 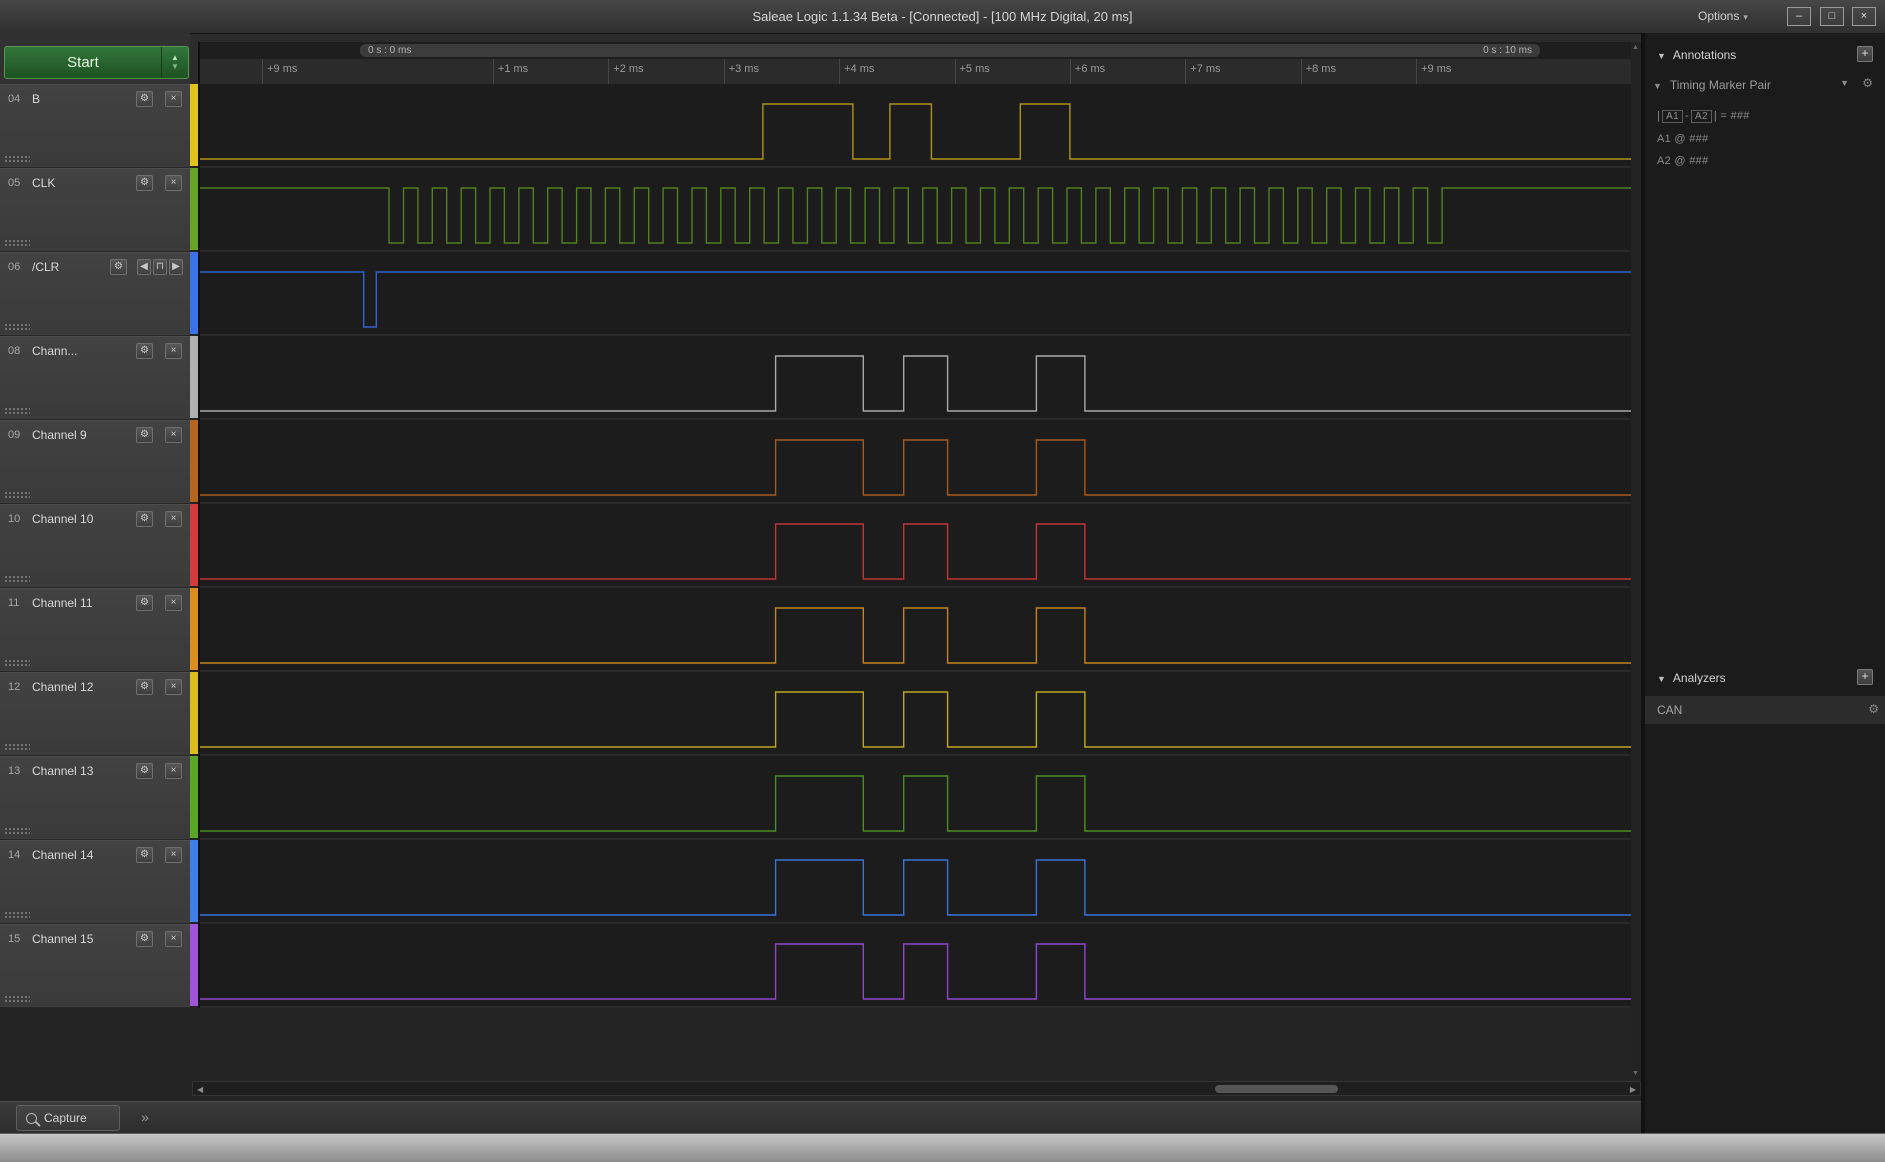 What do you see at coordinates (96, 62) in the screenshot?
I see `start-capture-button: Start ▲ ▼` at bounding box center [96, 62].